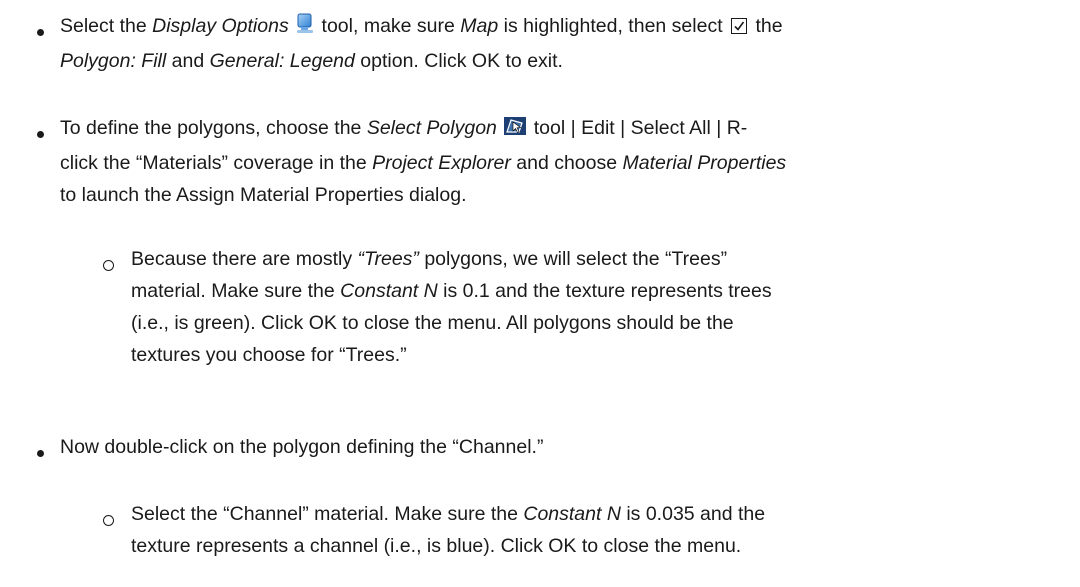 The width and height of the screenshot is (1080, 587). What do you see at coordinates (479, 26) in the screenshot?
I see `map-label: Map` at bounding box center [479, 26].